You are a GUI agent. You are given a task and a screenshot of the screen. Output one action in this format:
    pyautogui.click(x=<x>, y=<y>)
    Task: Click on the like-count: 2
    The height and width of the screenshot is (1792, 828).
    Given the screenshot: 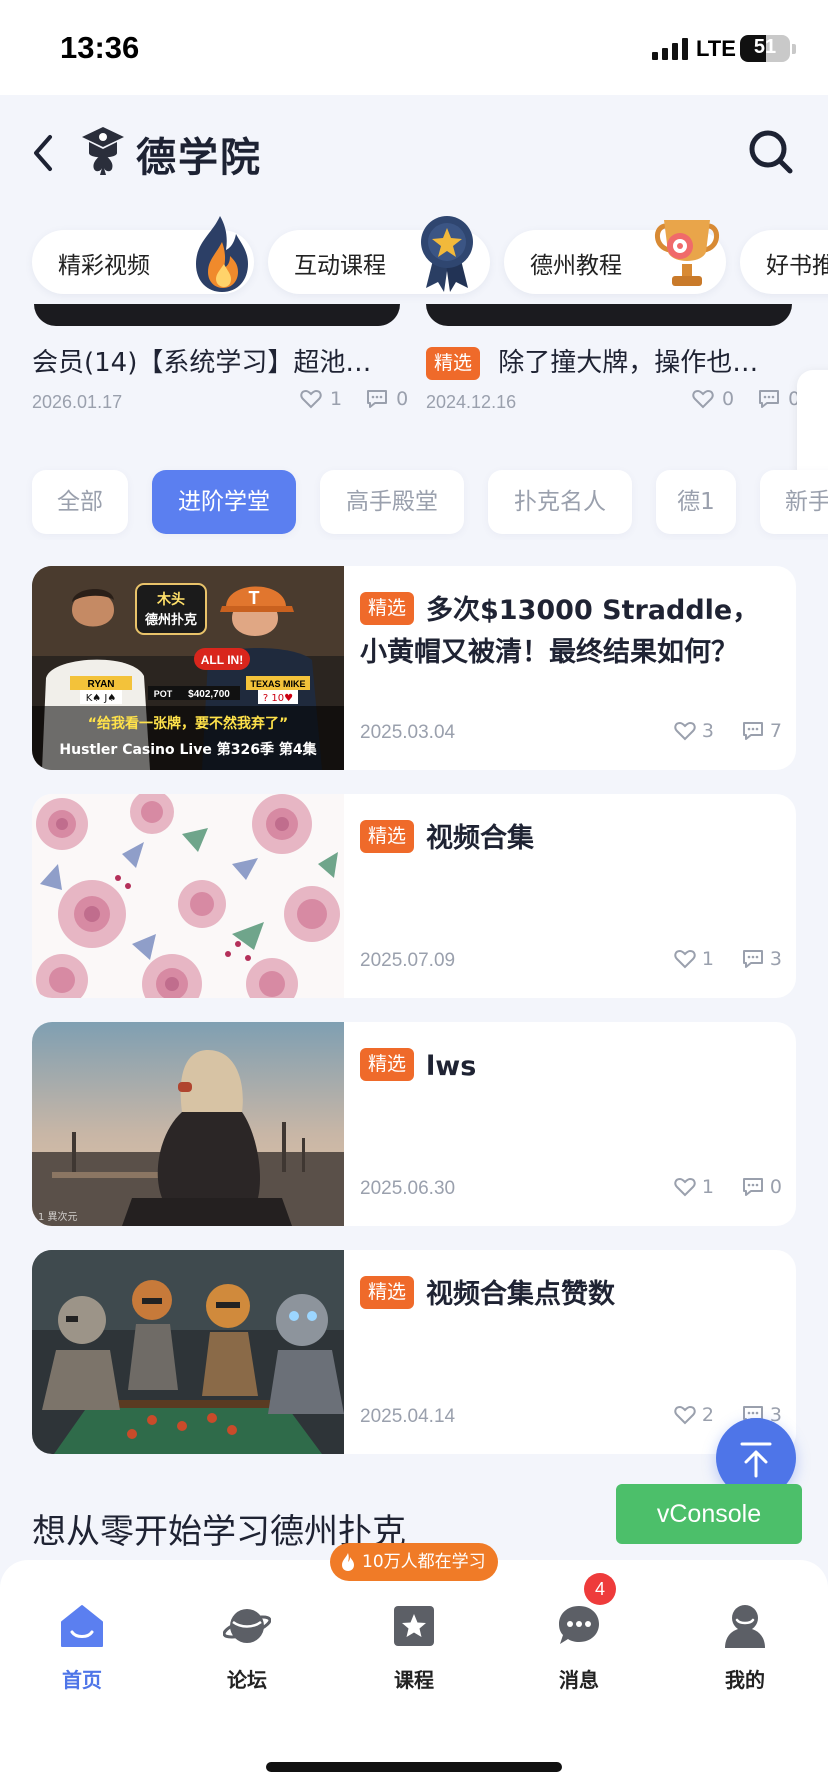 What is the action you would take?
    pyautogui.click(x=707, y=1415)
    